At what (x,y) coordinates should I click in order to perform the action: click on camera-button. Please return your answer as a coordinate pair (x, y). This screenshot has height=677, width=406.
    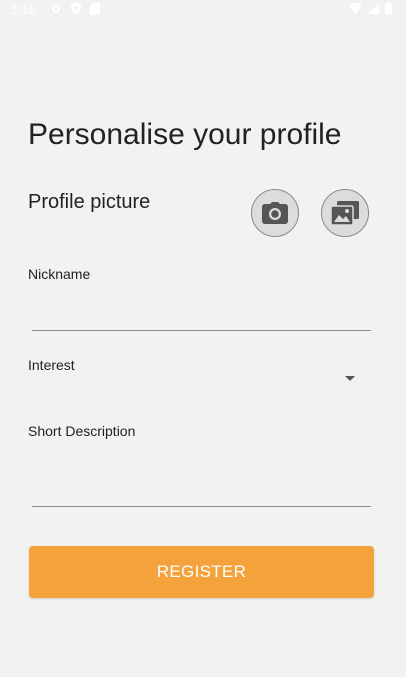
    Looking at the image, I should click on (275, 213).